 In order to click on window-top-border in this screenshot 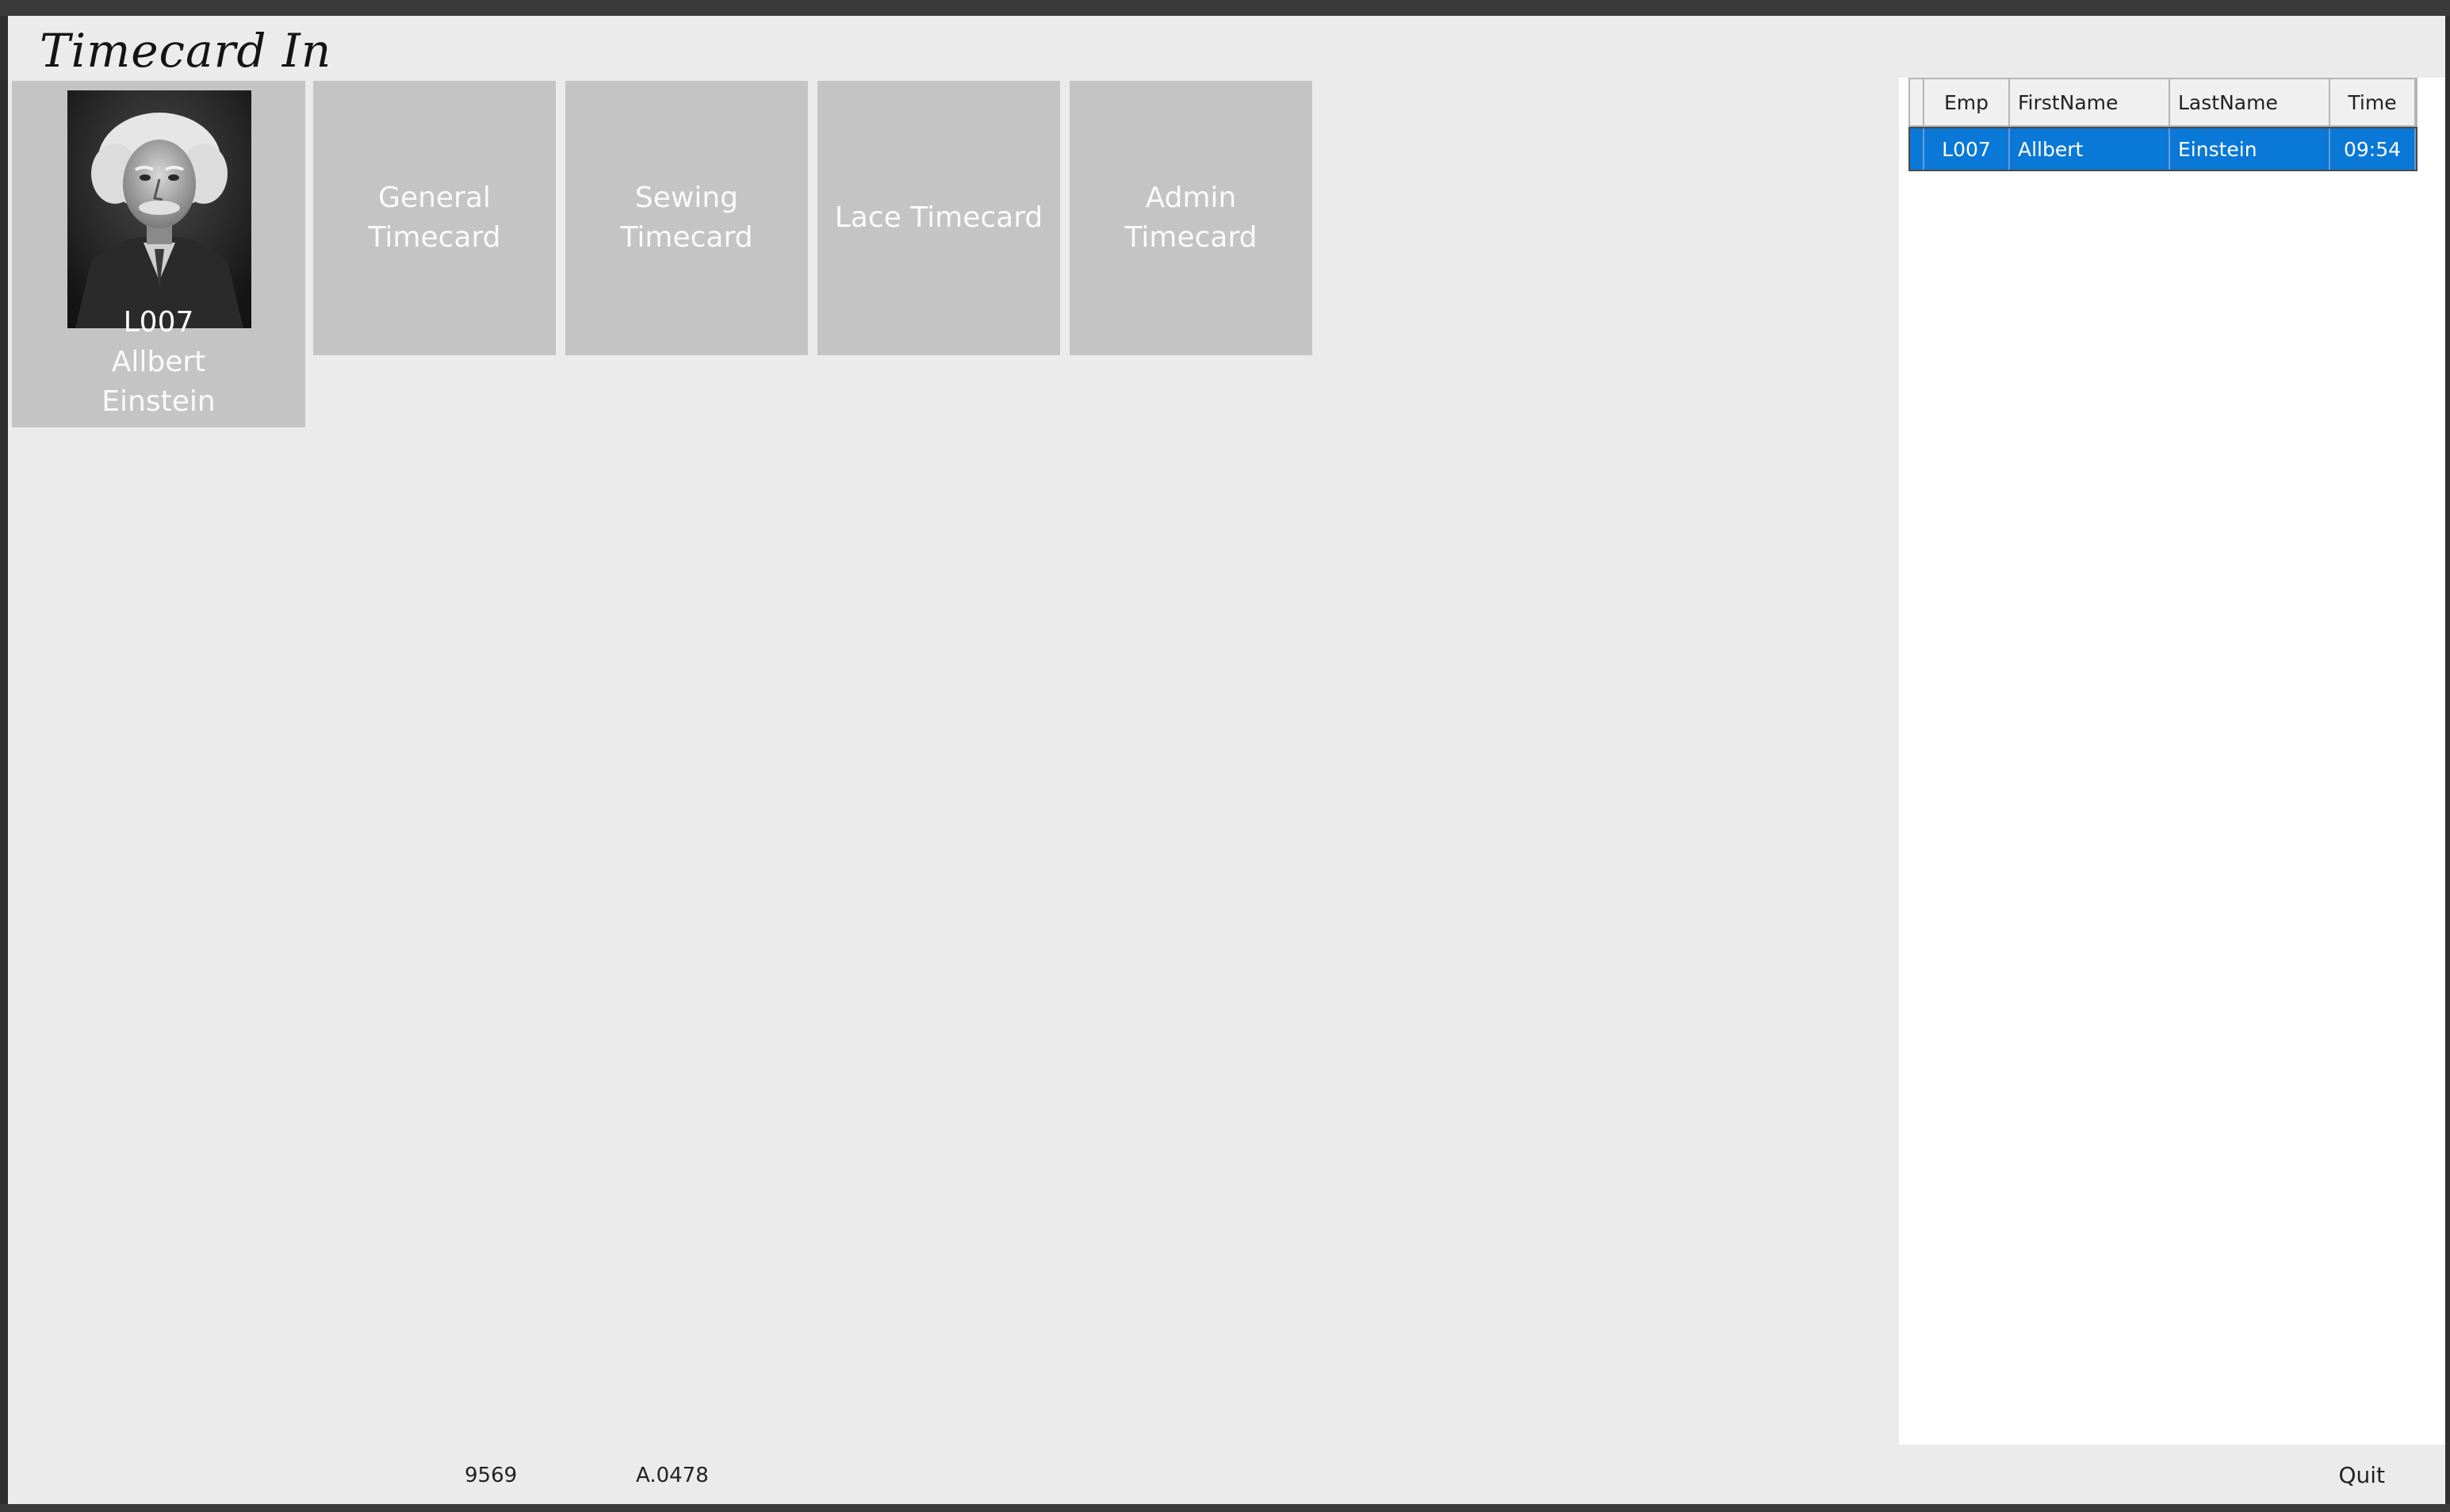, I will do `click(1225, 8)`.